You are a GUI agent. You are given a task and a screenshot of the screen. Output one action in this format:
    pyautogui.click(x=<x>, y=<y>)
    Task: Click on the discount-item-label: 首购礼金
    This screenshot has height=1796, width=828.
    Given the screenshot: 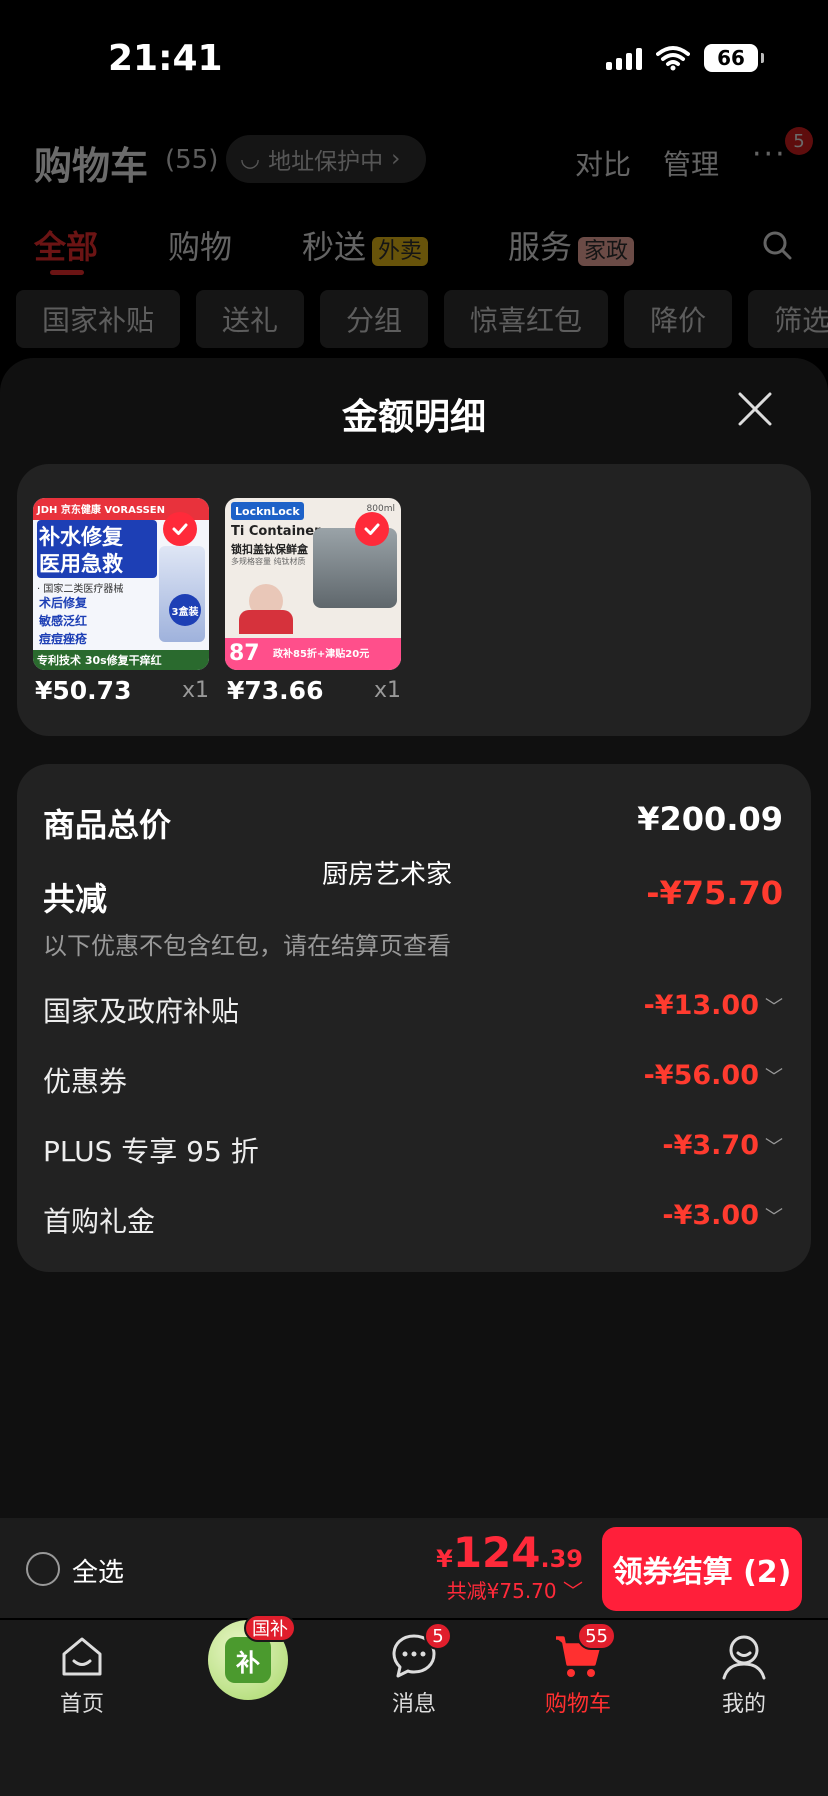 What is the action you would take?
    pyautogui.click(x=99, y=1221)
    